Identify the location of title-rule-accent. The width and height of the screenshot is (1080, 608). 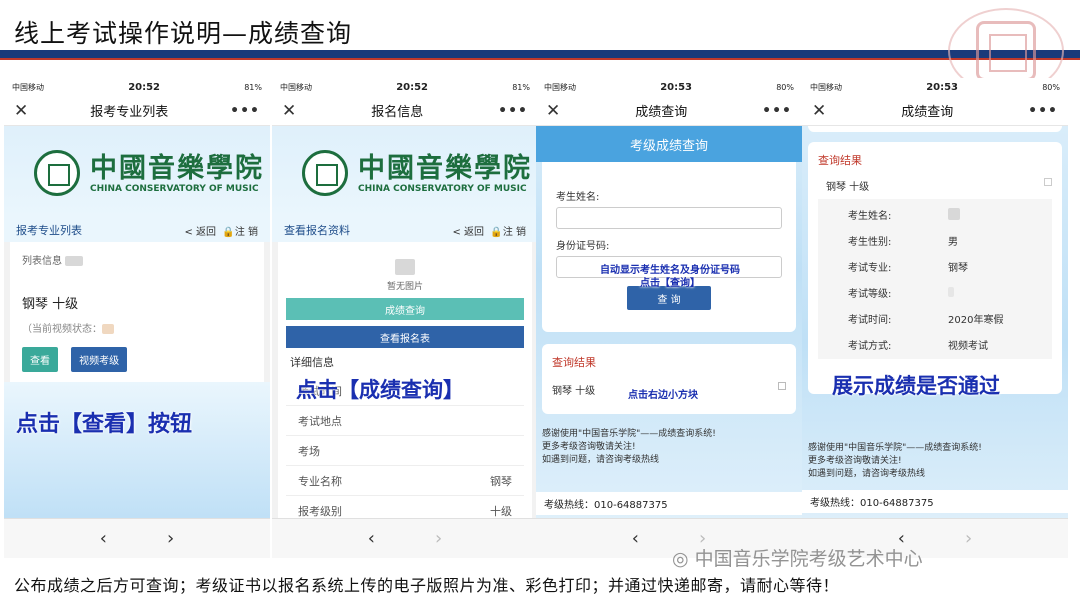
(540, 59).